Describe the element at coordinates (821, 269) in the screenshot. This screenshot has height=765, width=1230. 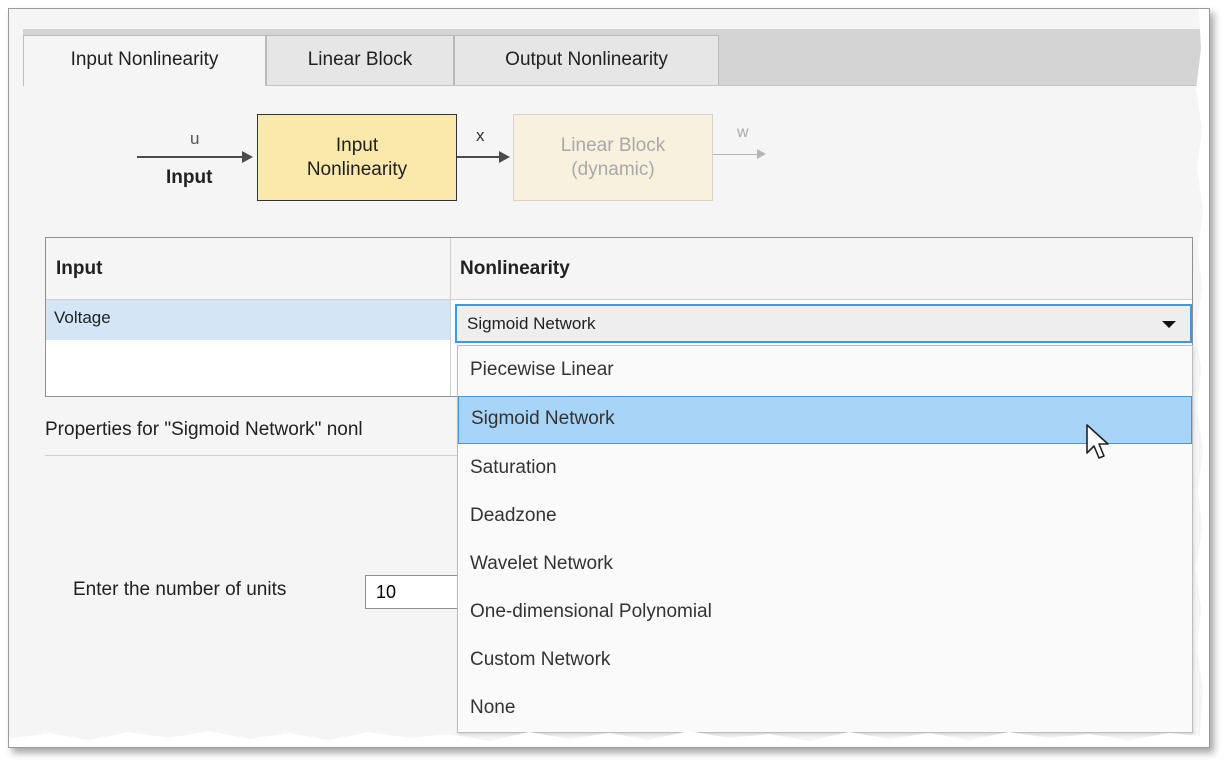
I see `column-header-nonlinearity: Nonlinearity` at that location.